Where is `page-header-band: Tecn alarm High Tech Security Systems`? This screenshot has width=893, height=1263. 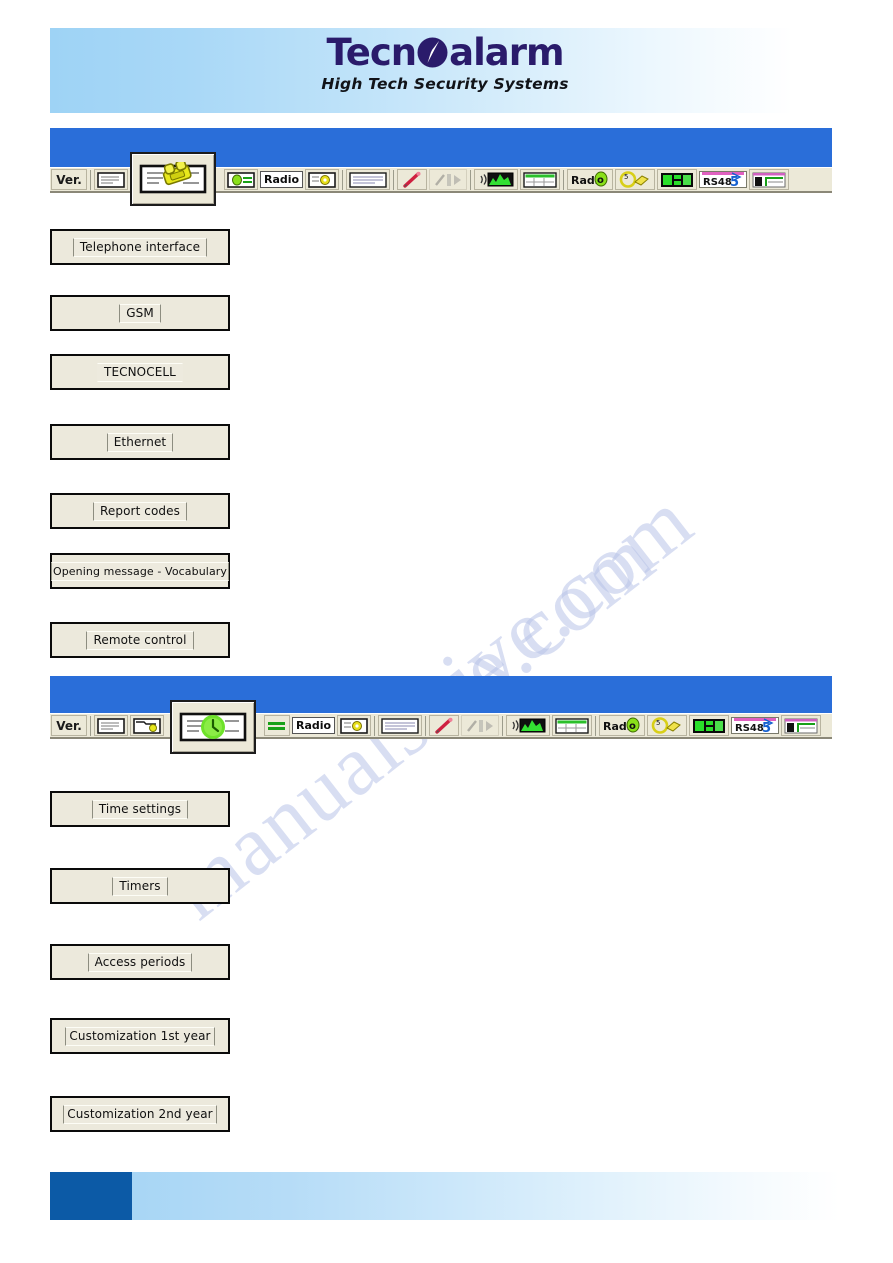 page-header-band: Tecn alarm High Tech Security Systems is located at coordinates (445, 70).